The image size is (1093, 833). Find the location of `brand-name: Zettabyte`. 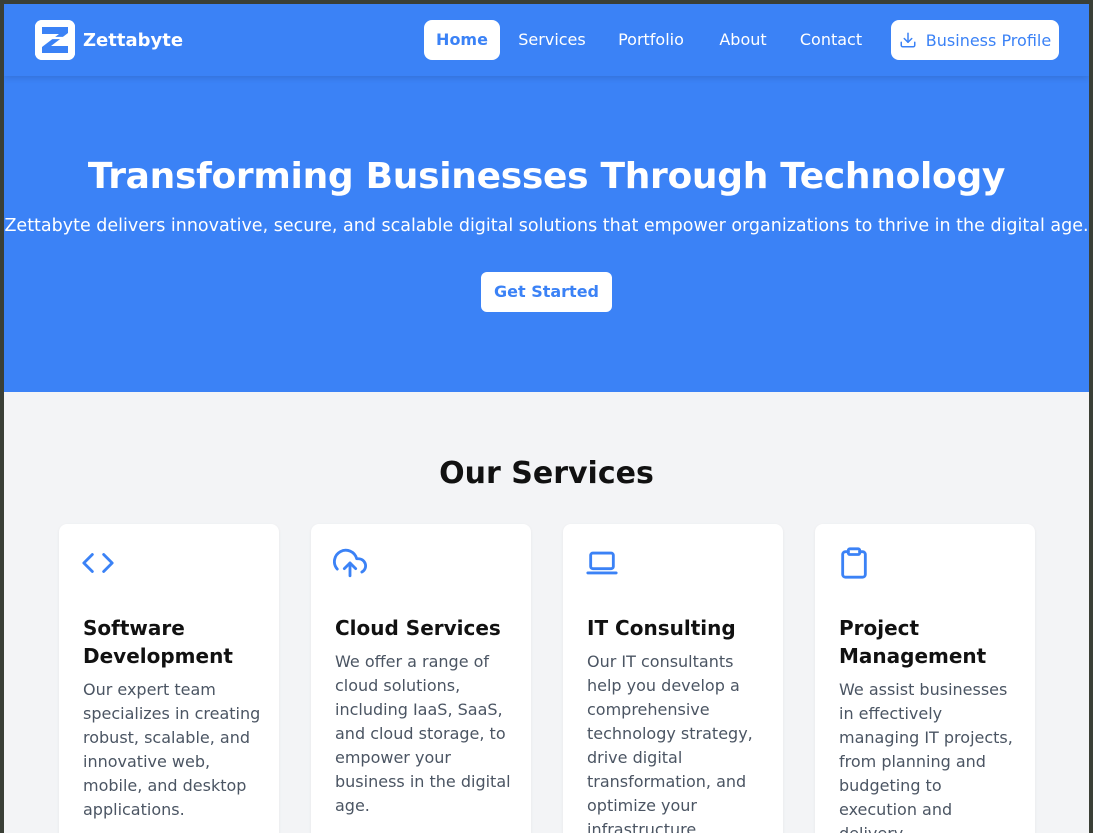

brand-name: Zettabyte is located at coordinates (133, 40).